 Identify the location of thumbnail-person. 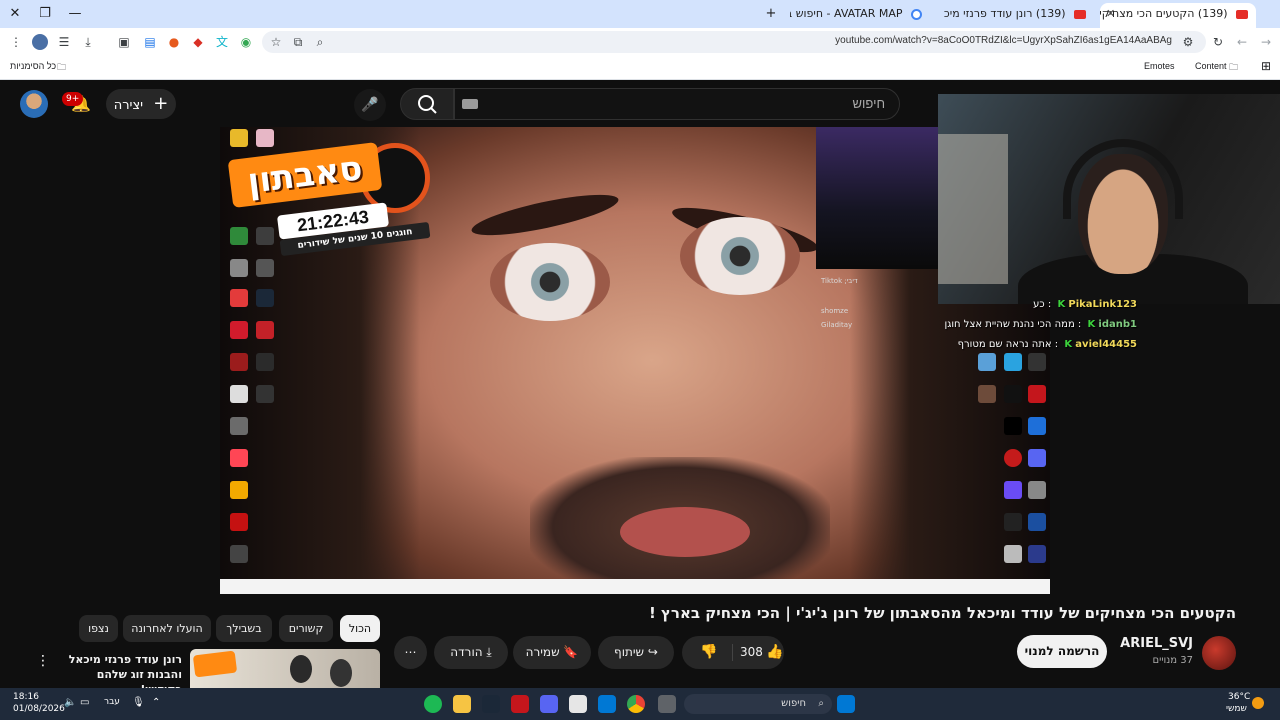
(341, 673).